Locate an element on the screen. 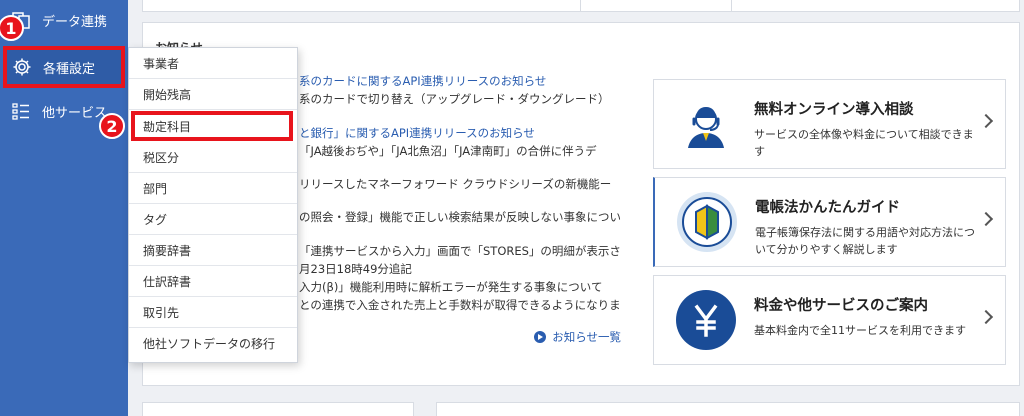 This screenshot has height=416, width=1024. notice-list-link: お知らせ一覧 is located at coordinates (577, 337).